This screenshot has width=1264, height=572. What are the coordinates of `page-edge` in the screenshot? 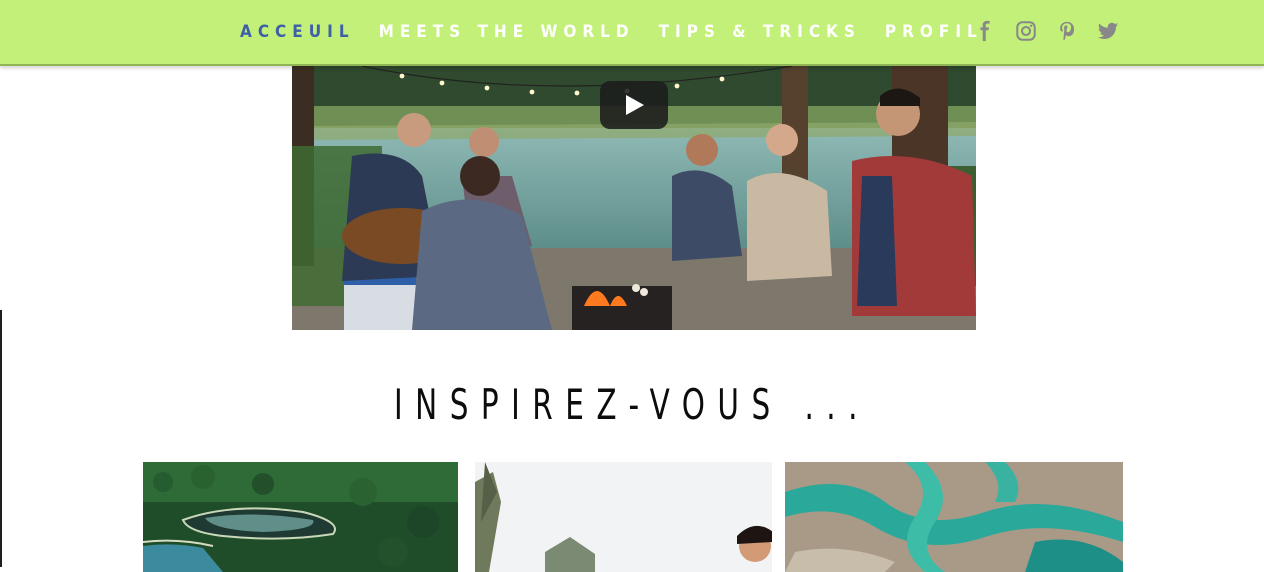 It's located at (1, 438).